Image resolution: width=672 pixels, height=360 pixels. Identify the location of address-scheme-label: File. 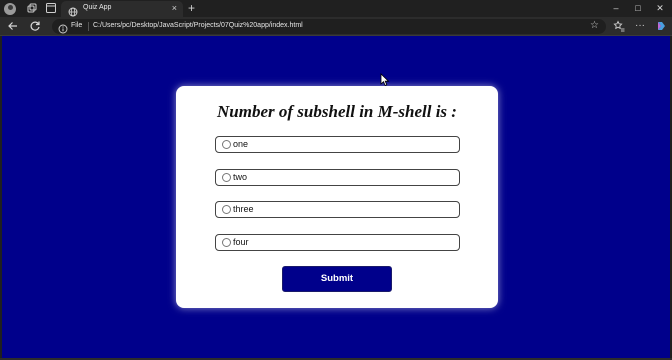
(77, 25).